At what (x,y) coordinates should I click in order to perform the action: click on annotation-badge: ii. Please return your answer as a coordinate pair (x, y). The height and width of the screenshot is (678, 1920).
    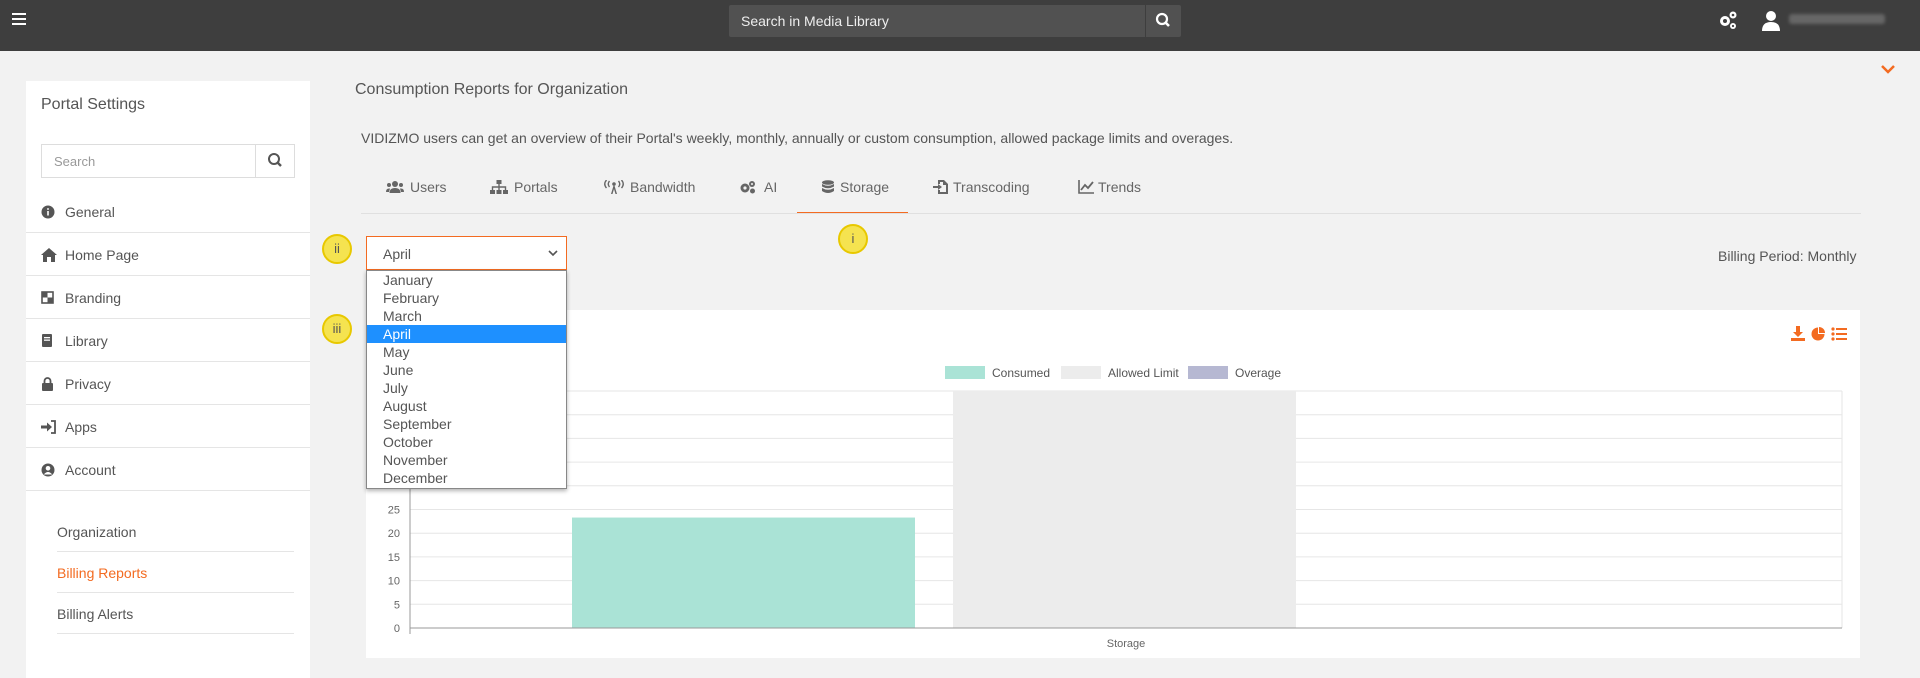
    Looking at the image, I should click on (337, 249).